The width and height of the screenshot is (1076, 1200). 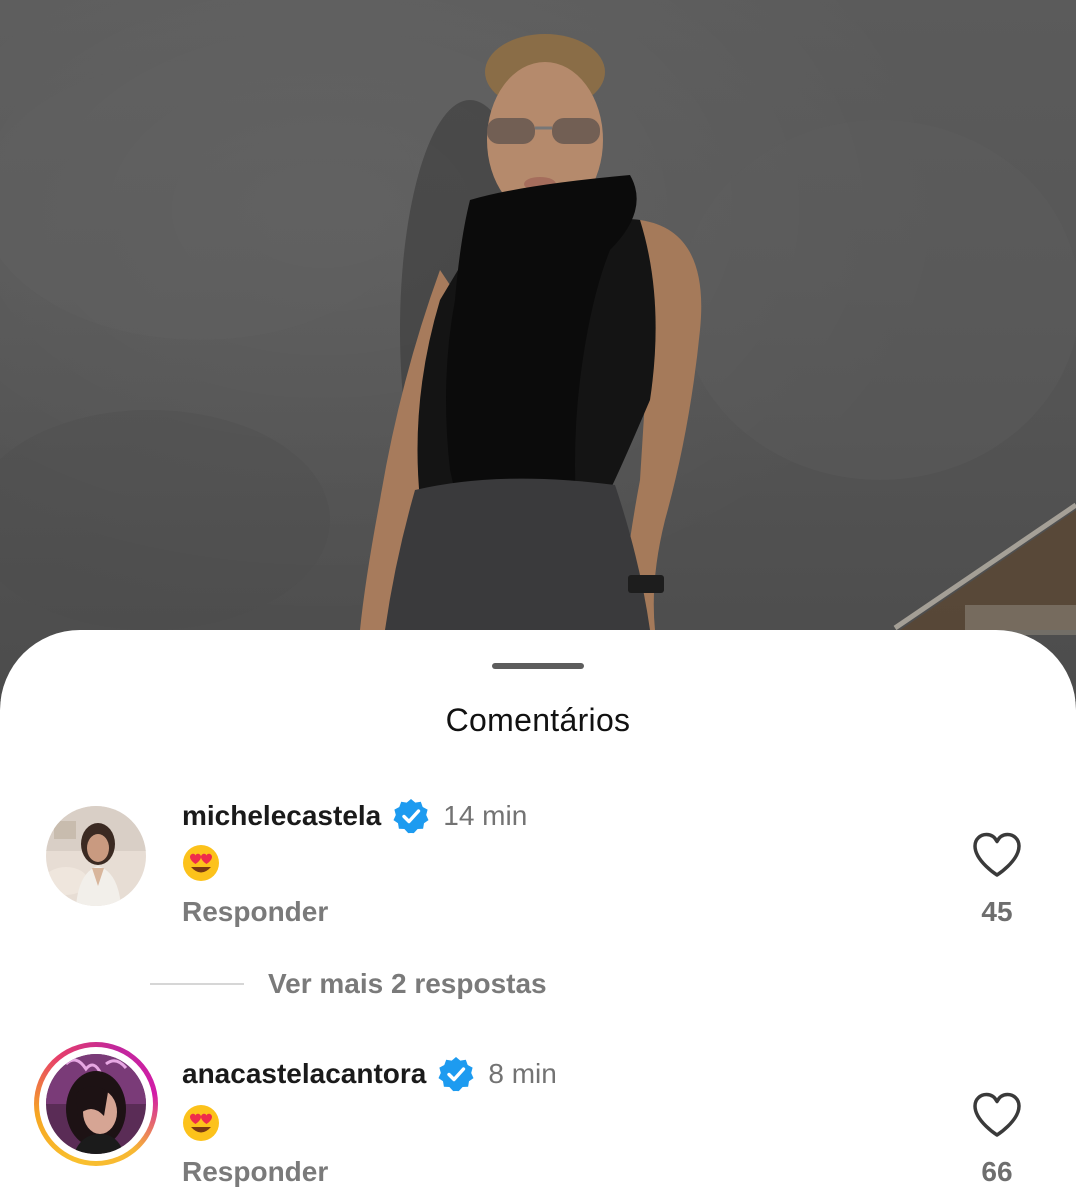 What do you see at coordinates (538, 720) in the screenshot?
I see `sheet-title: Comentários` at bounding box center [538, 720].